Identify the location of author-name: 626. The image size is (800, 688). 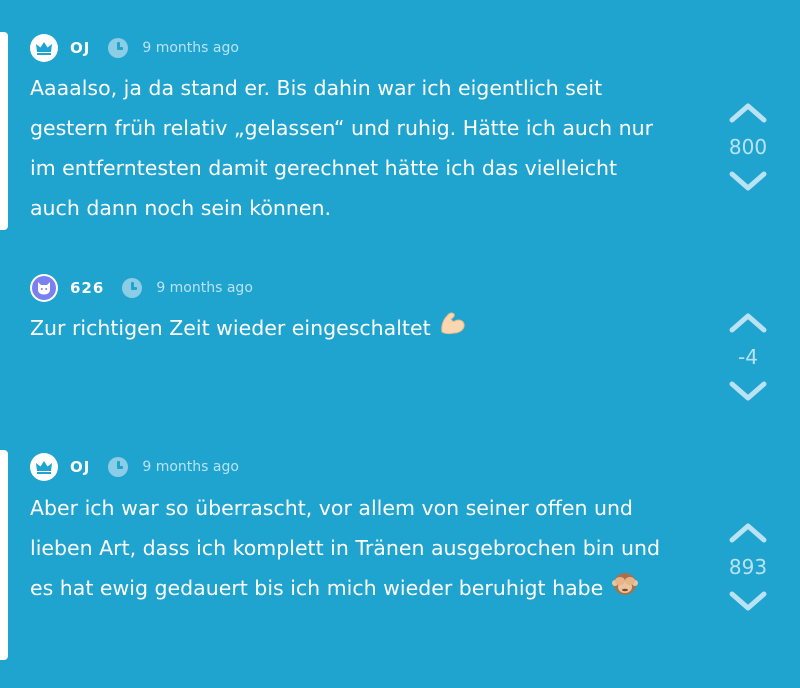
(87, 288).